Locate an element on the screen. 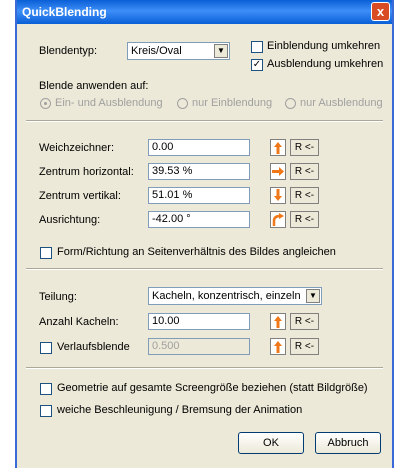 Image resolution: width=409 pixels, height=468 pixels. verlaufsblende-label: Verlaufsblende is located at coordinates (93, 347).